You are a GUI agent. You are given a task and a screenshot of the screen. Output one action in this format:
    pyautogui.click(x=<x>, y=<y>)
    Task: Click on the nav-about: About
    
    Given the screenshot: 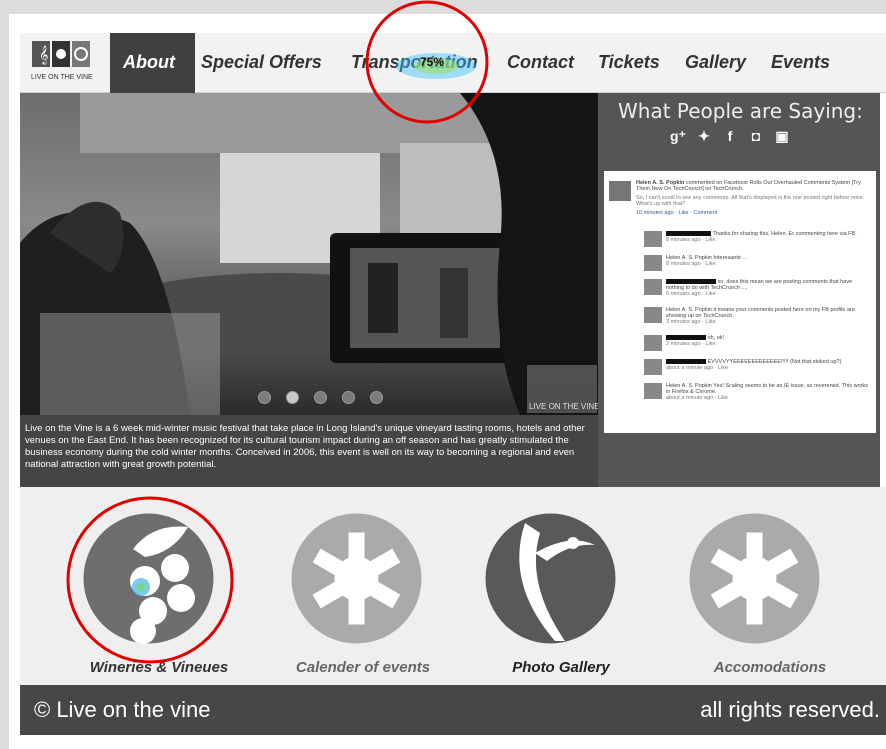 What is the action you would take?
    pyautogui.click(x=152, y=63)
    